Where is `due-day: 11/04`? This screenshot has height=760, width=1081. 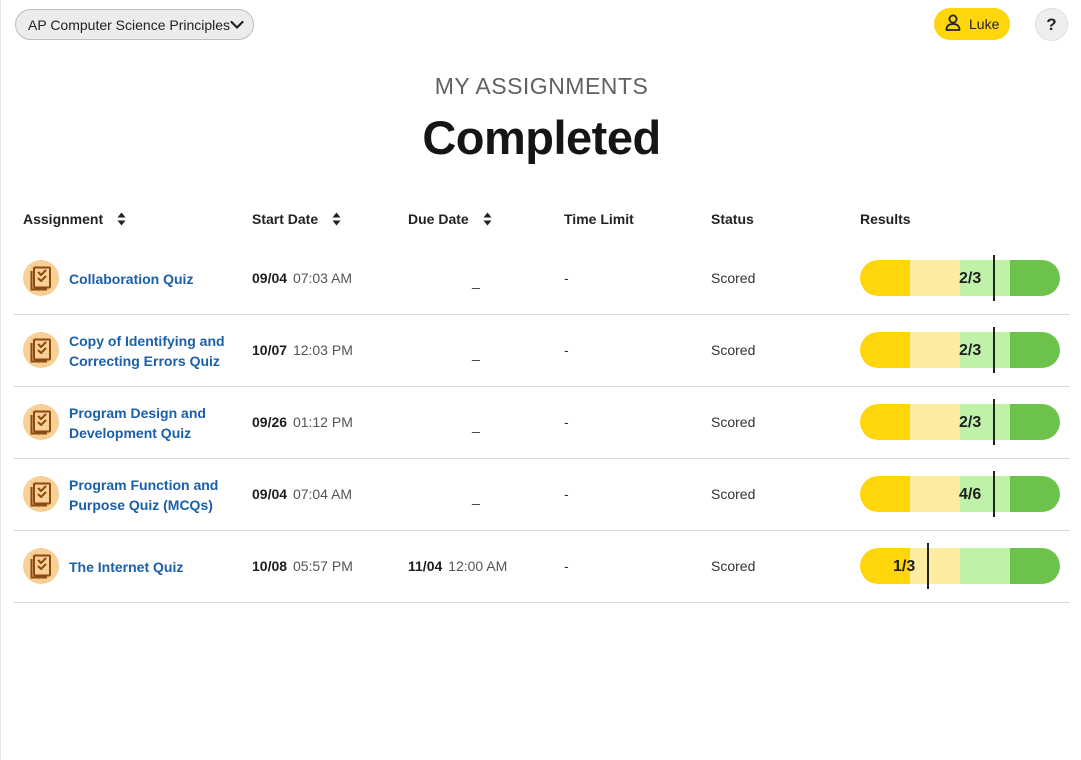 due-day: 11/04 is located at coordinates (425, 566).